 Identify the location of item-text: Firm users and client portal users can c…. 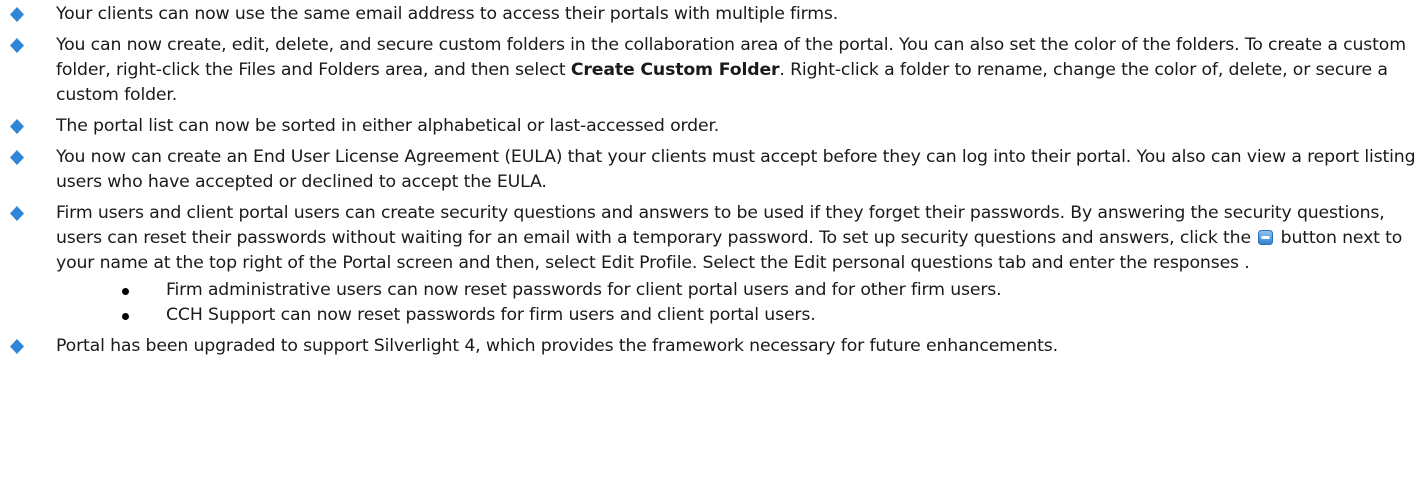
(720, 225).